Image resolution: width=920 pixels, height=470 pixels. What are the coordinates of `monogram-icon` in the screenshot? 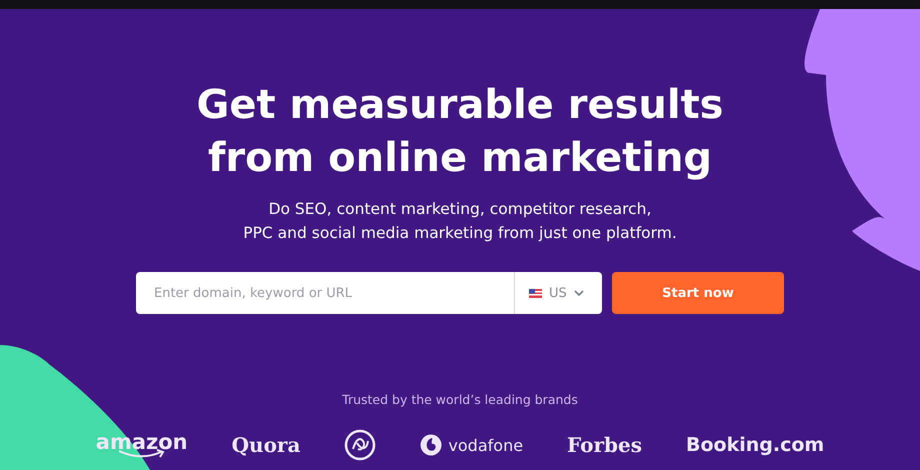 It's located at (360, 445).